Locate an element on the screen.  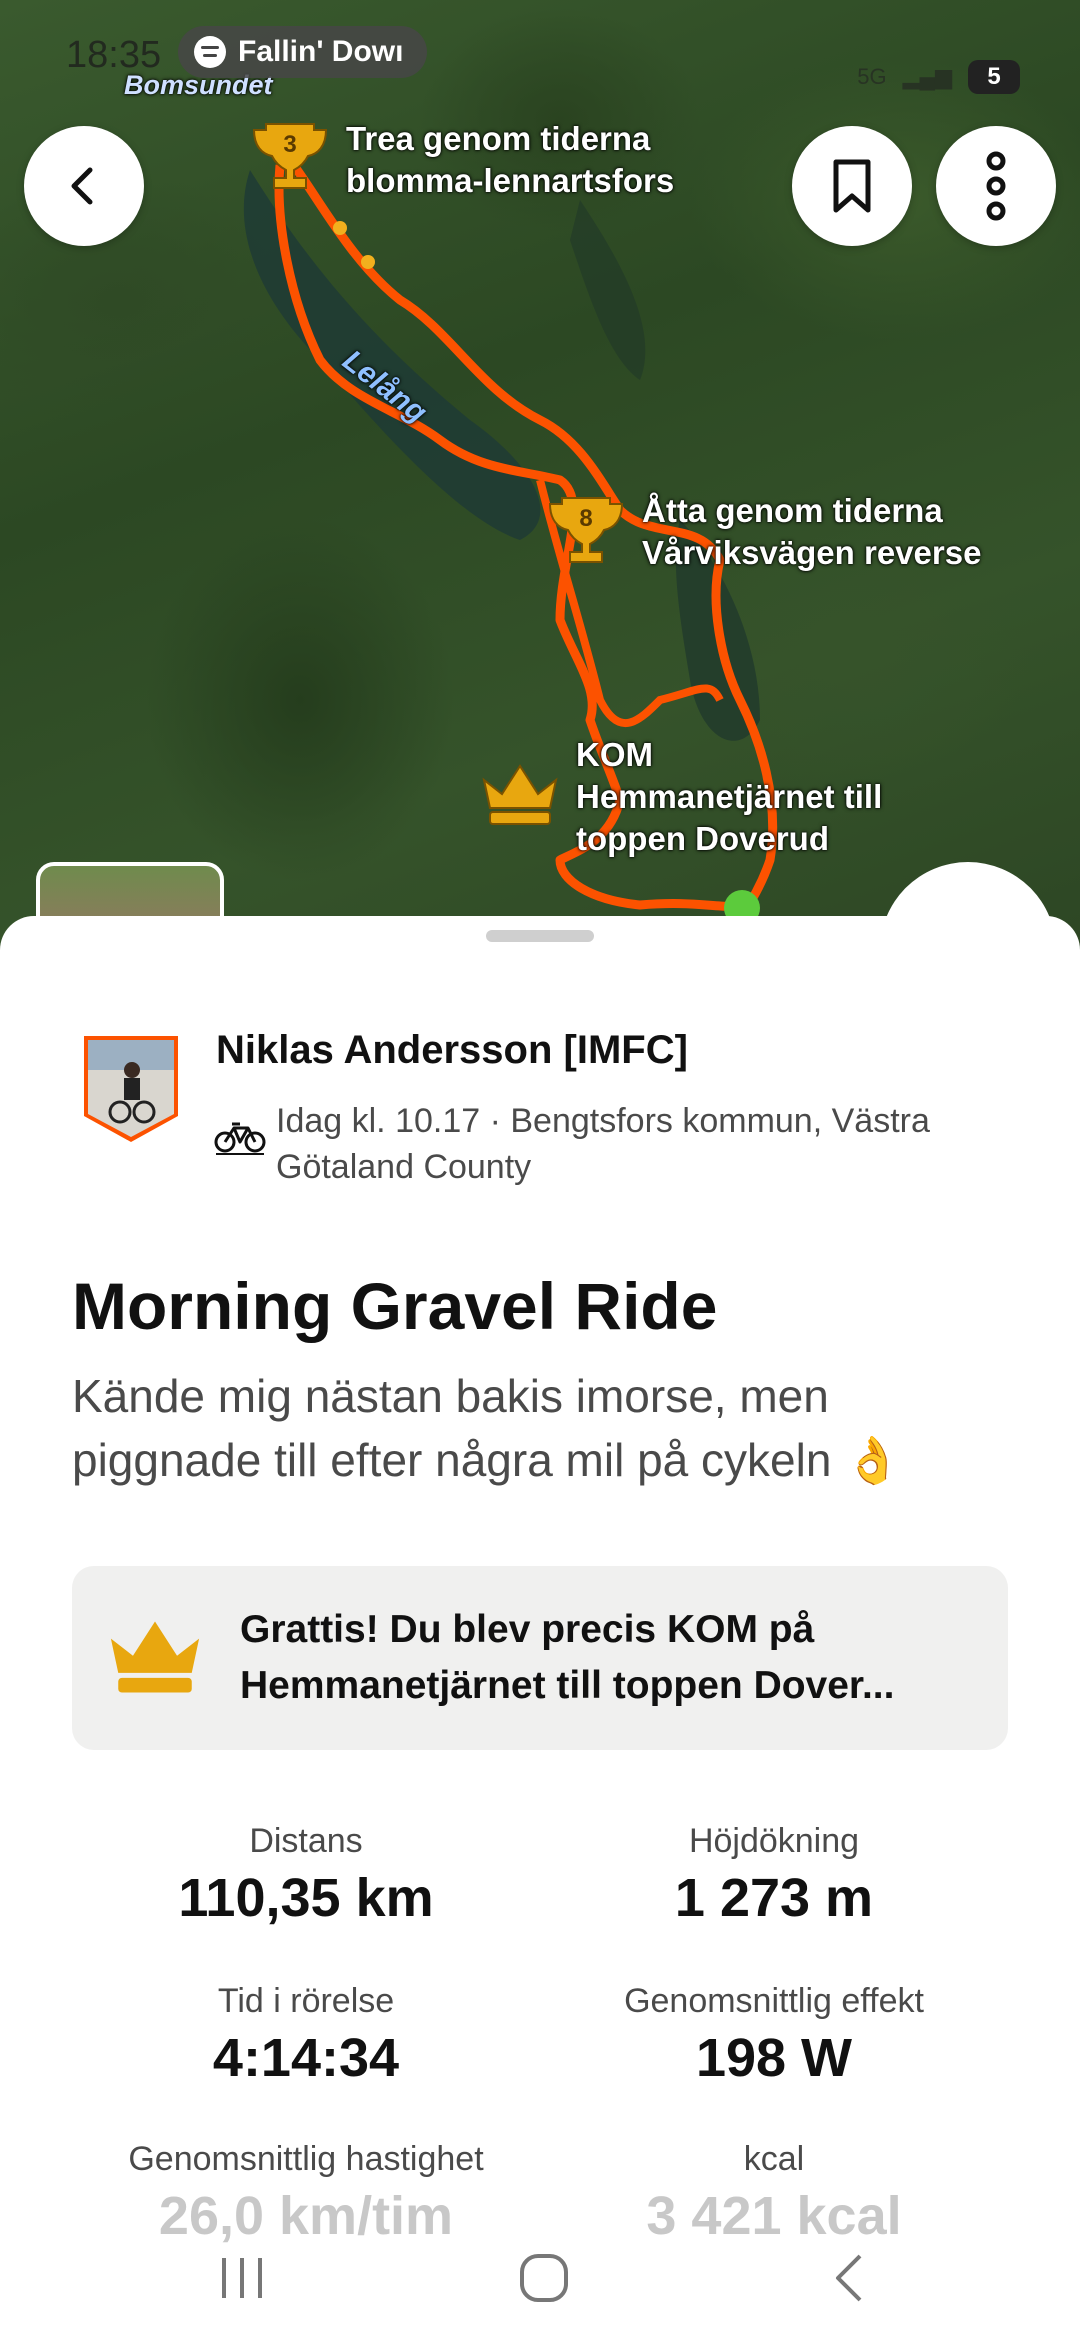
stat-label: Distans is located at coordinates (306, 1841).